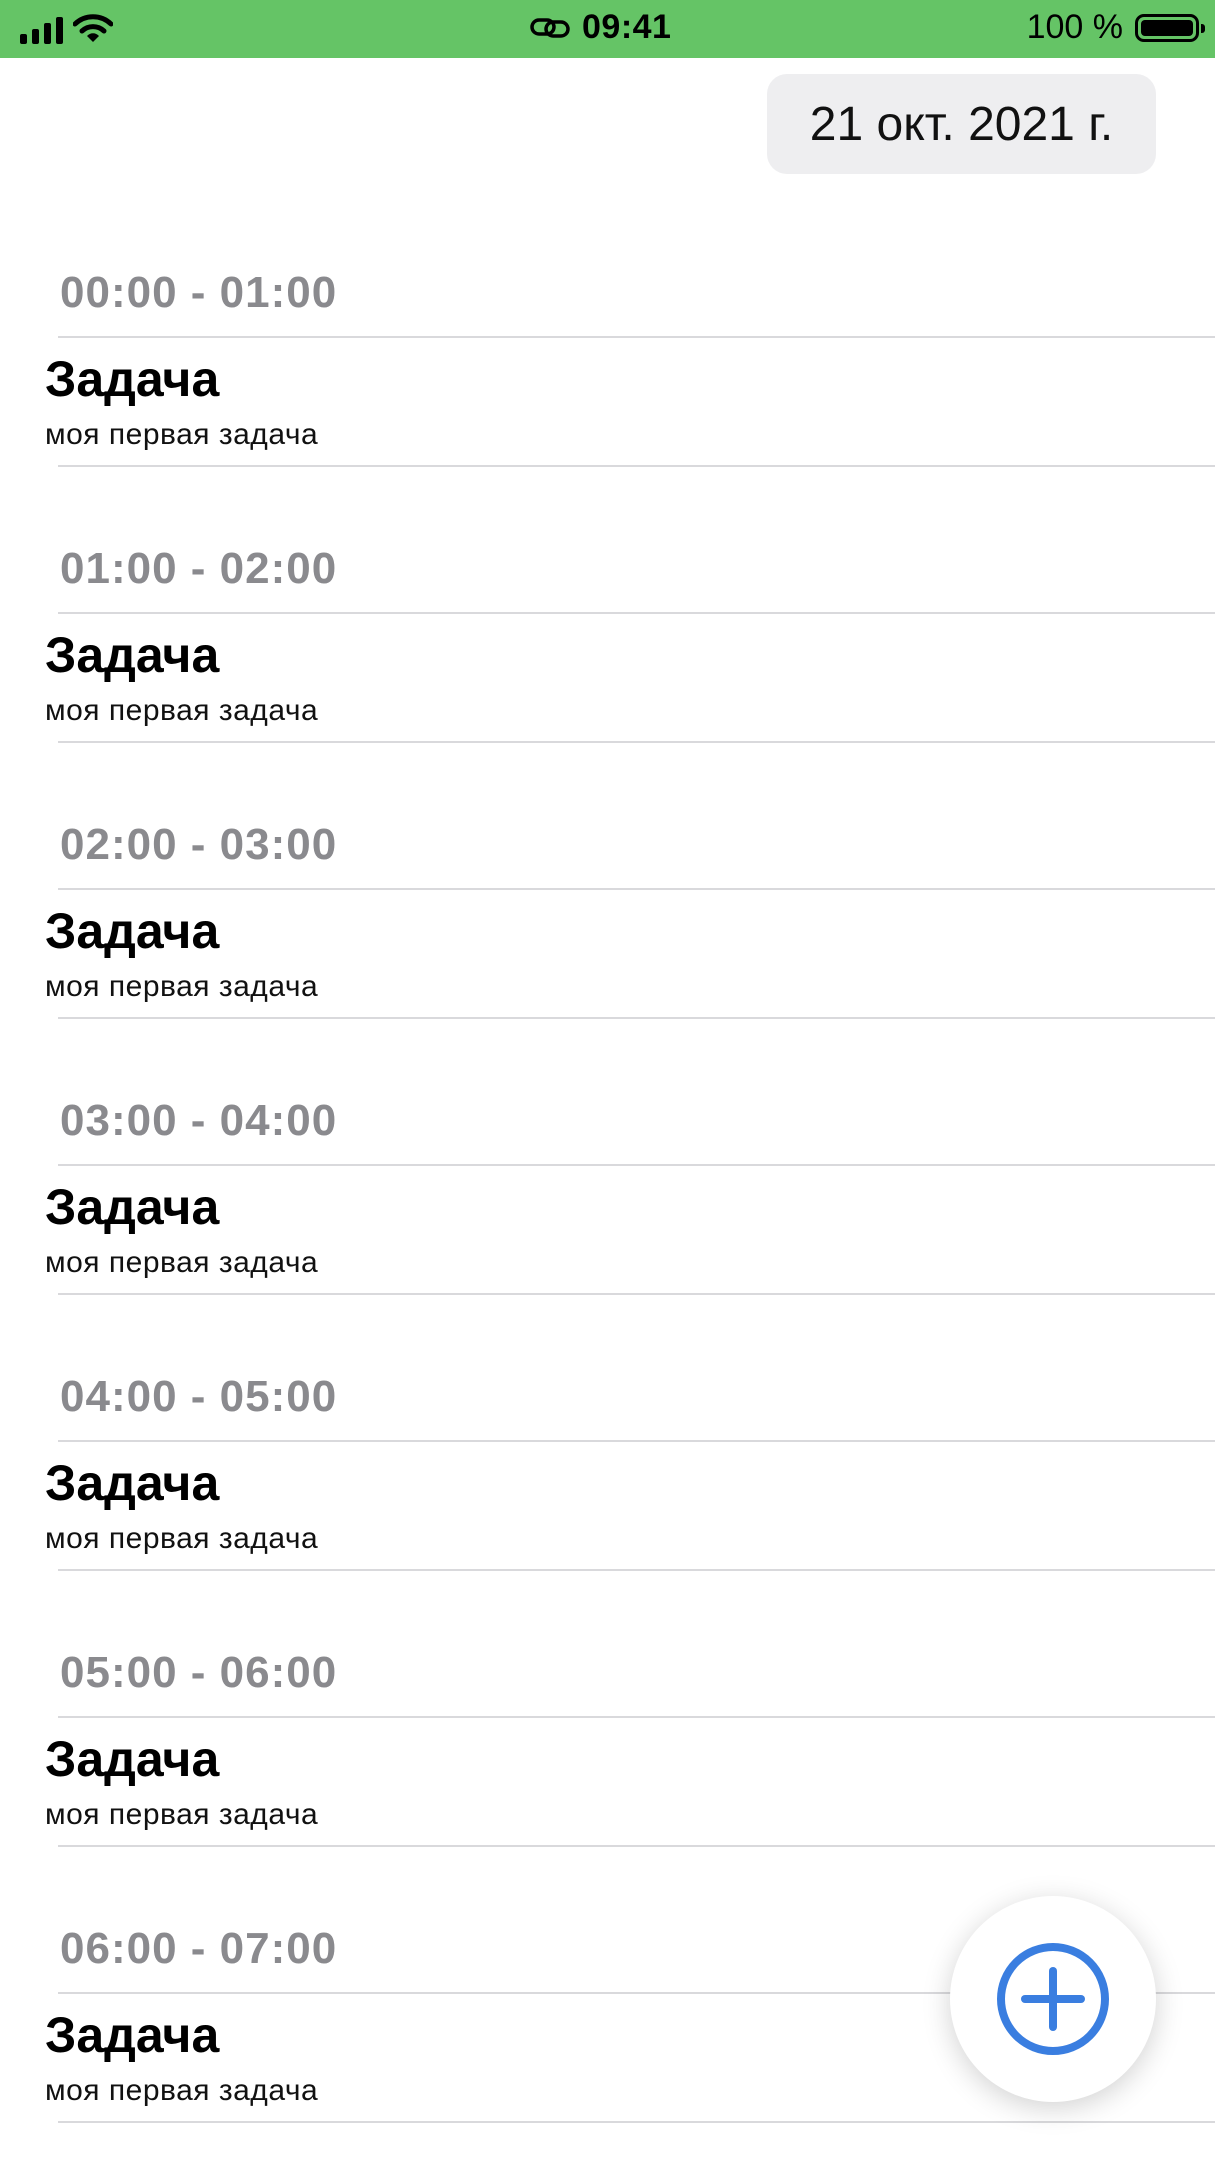  Describe the element at coordinates (41, 30) in the screenshot. I see `cellular-signal-icon` at that location.